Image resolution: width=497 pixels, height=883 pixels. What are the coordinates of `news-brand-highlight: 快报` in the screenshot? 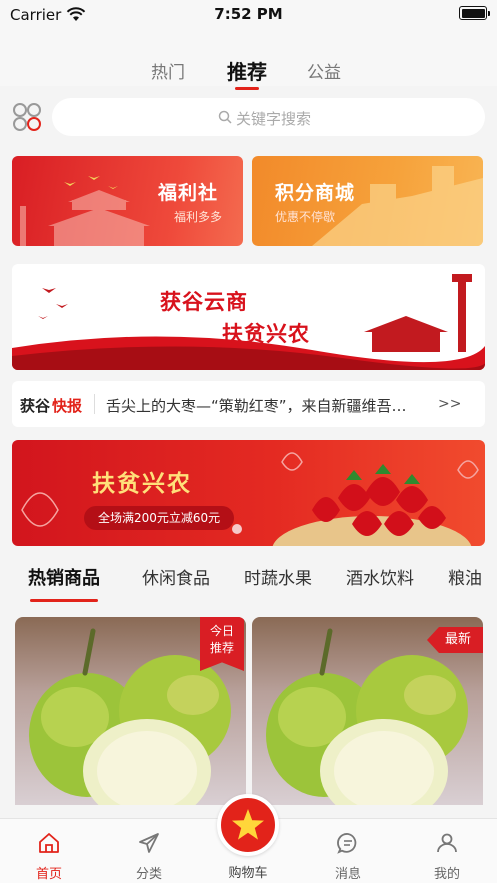 It's located at (67, 406).